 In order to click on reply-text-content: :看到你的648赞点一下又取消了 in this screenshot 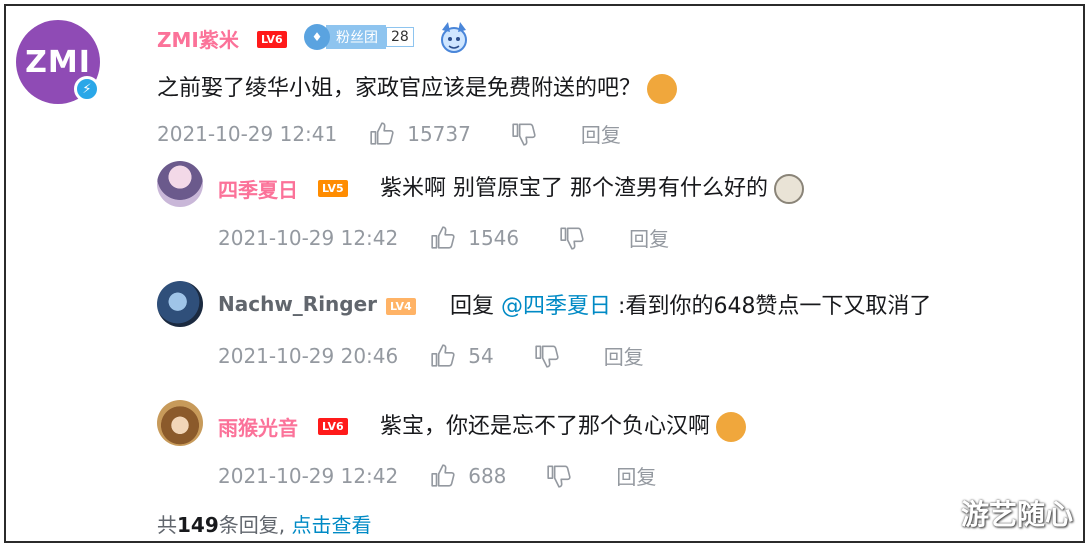, I will do `click(775, 306)`.